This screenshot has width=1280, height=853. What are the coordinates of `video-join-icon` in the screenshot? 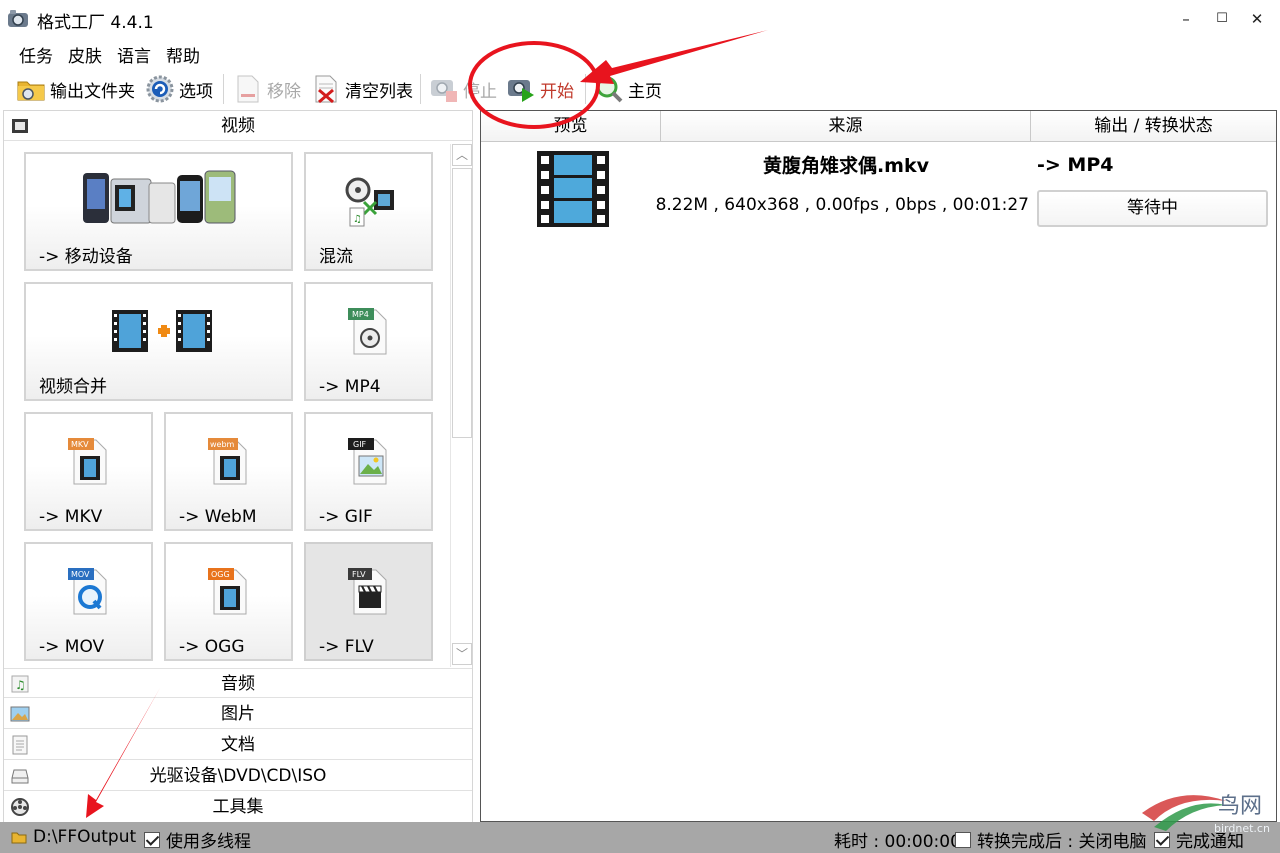 It's located at (162, 331).